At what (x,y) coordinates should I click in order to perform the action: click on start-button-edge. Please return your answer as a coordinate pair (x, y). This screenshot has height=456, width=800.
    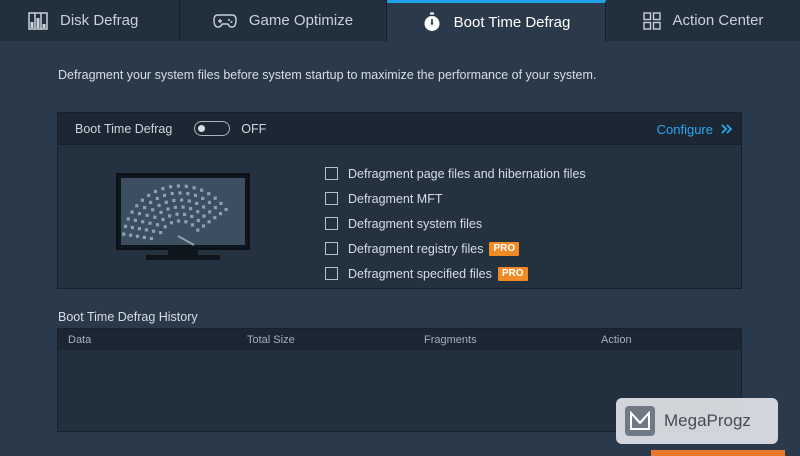
    Looking at the image, I should click on (718, 453).